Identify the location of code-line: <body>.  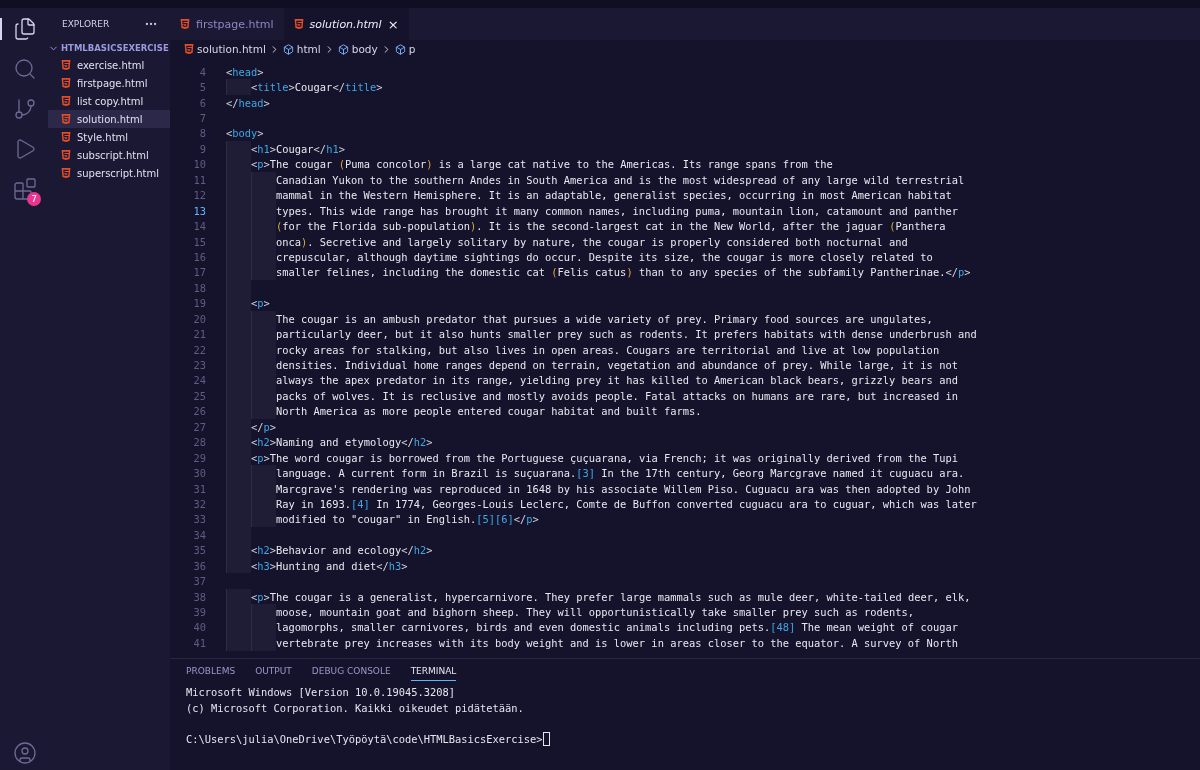
(245, 134).